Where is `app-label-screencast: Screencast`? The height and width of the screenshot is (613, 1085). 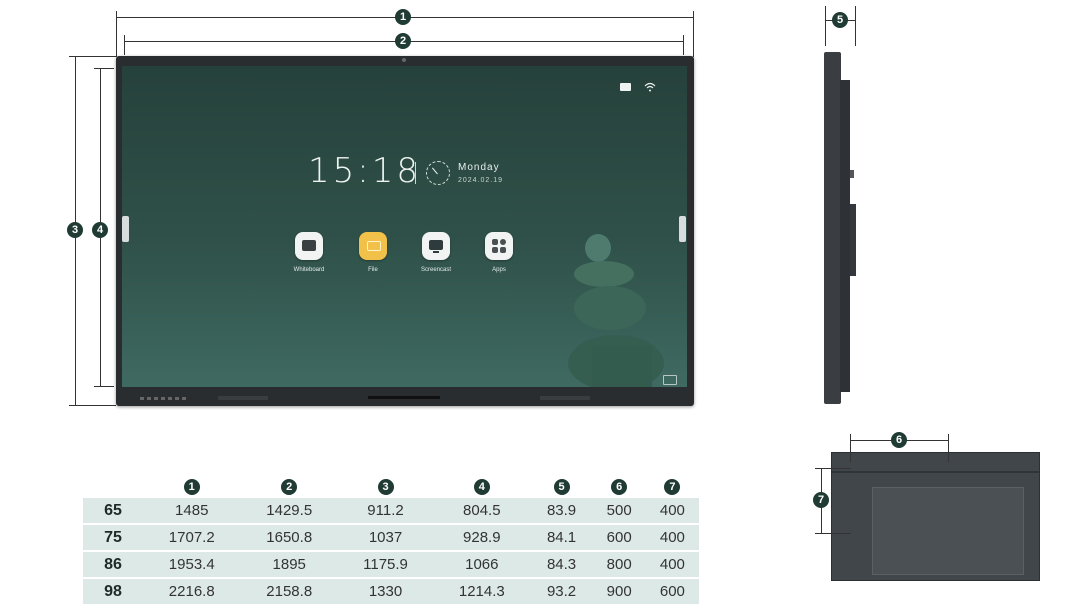
app-label-screencast: Screencast is located at coordinates (435, 270).